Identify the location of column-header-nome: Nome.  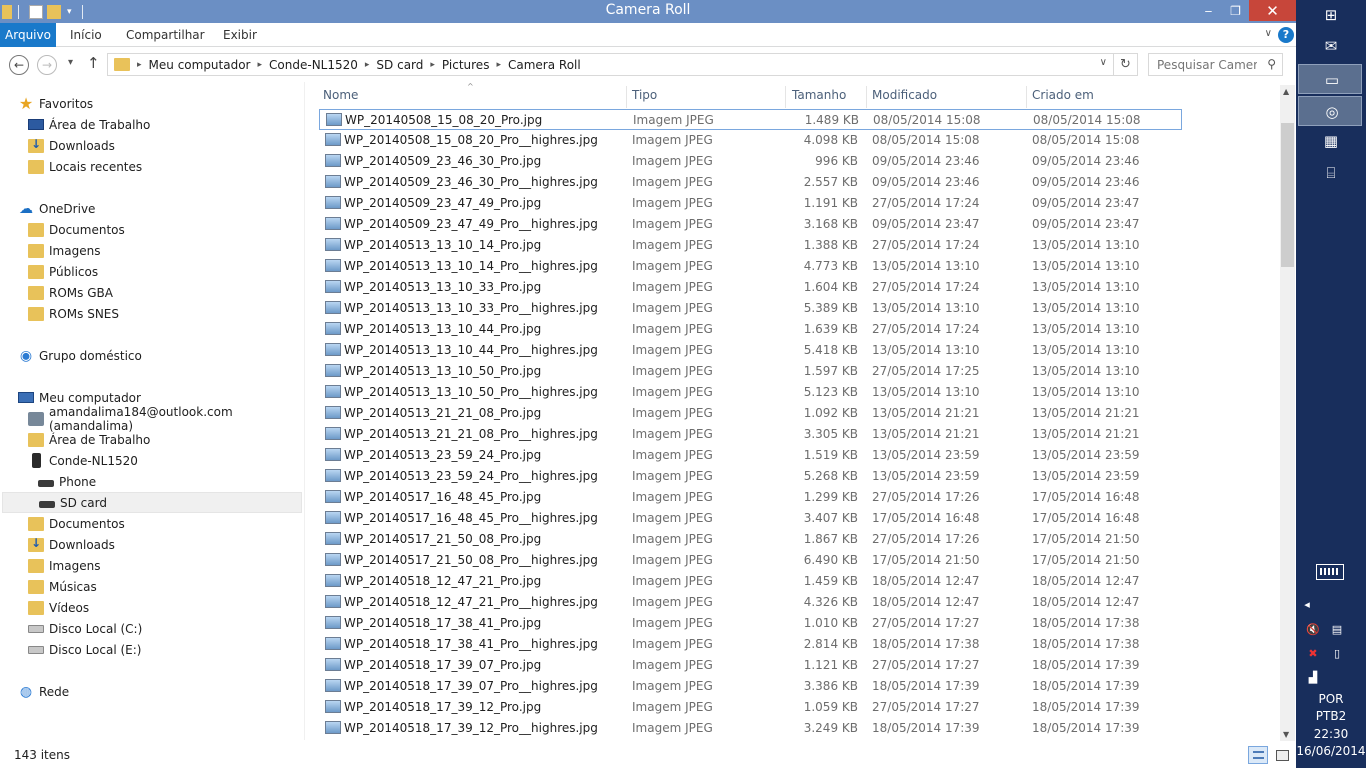
(340, 99).